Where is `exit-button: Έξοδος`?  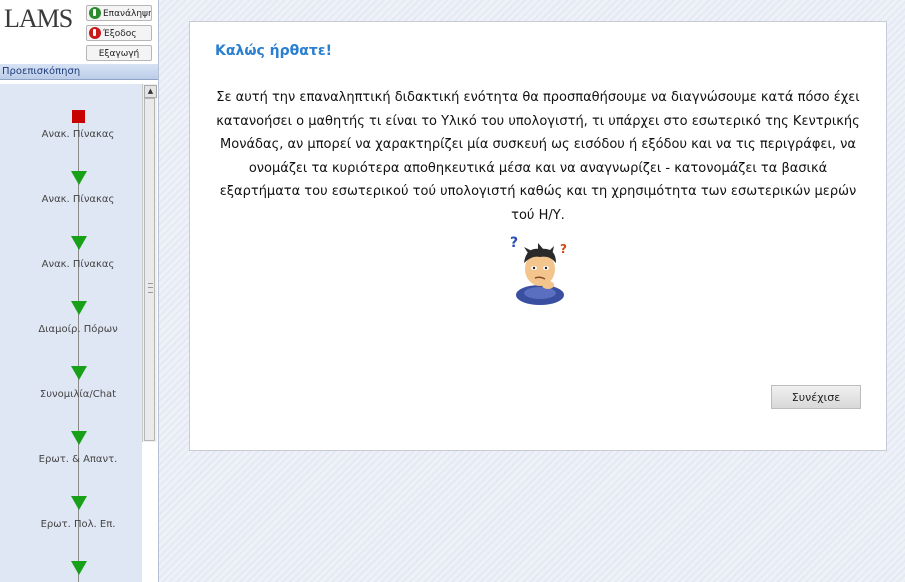
exit-button: Έξοδος is located at coordinates (119, 33).